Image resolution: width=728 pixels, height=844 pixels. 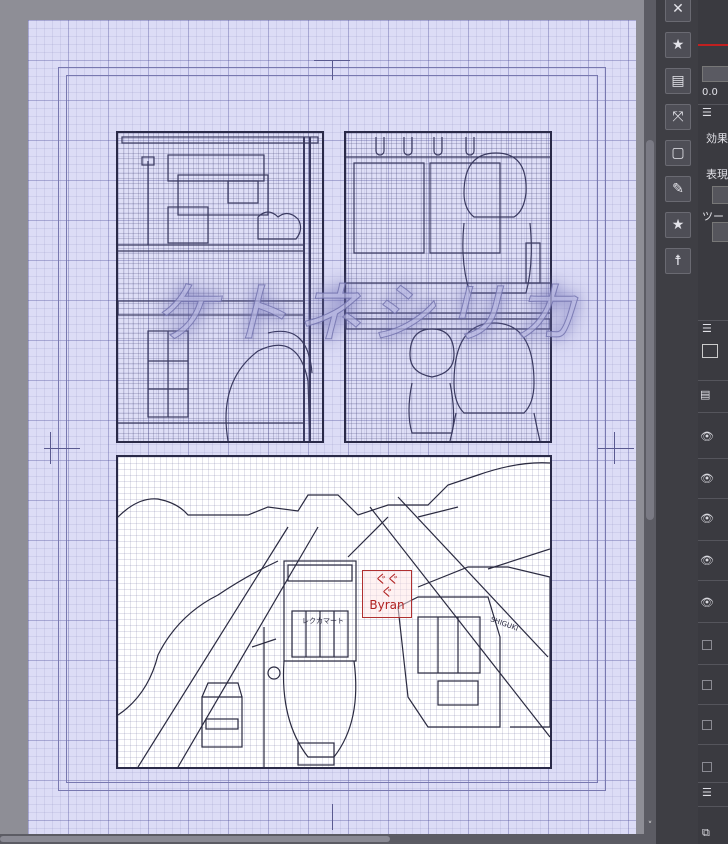 What do you see at coordinates (323, 621) in the screenshot?
I see `tram-sign: レクカマート` at bounding box center [323, 621].